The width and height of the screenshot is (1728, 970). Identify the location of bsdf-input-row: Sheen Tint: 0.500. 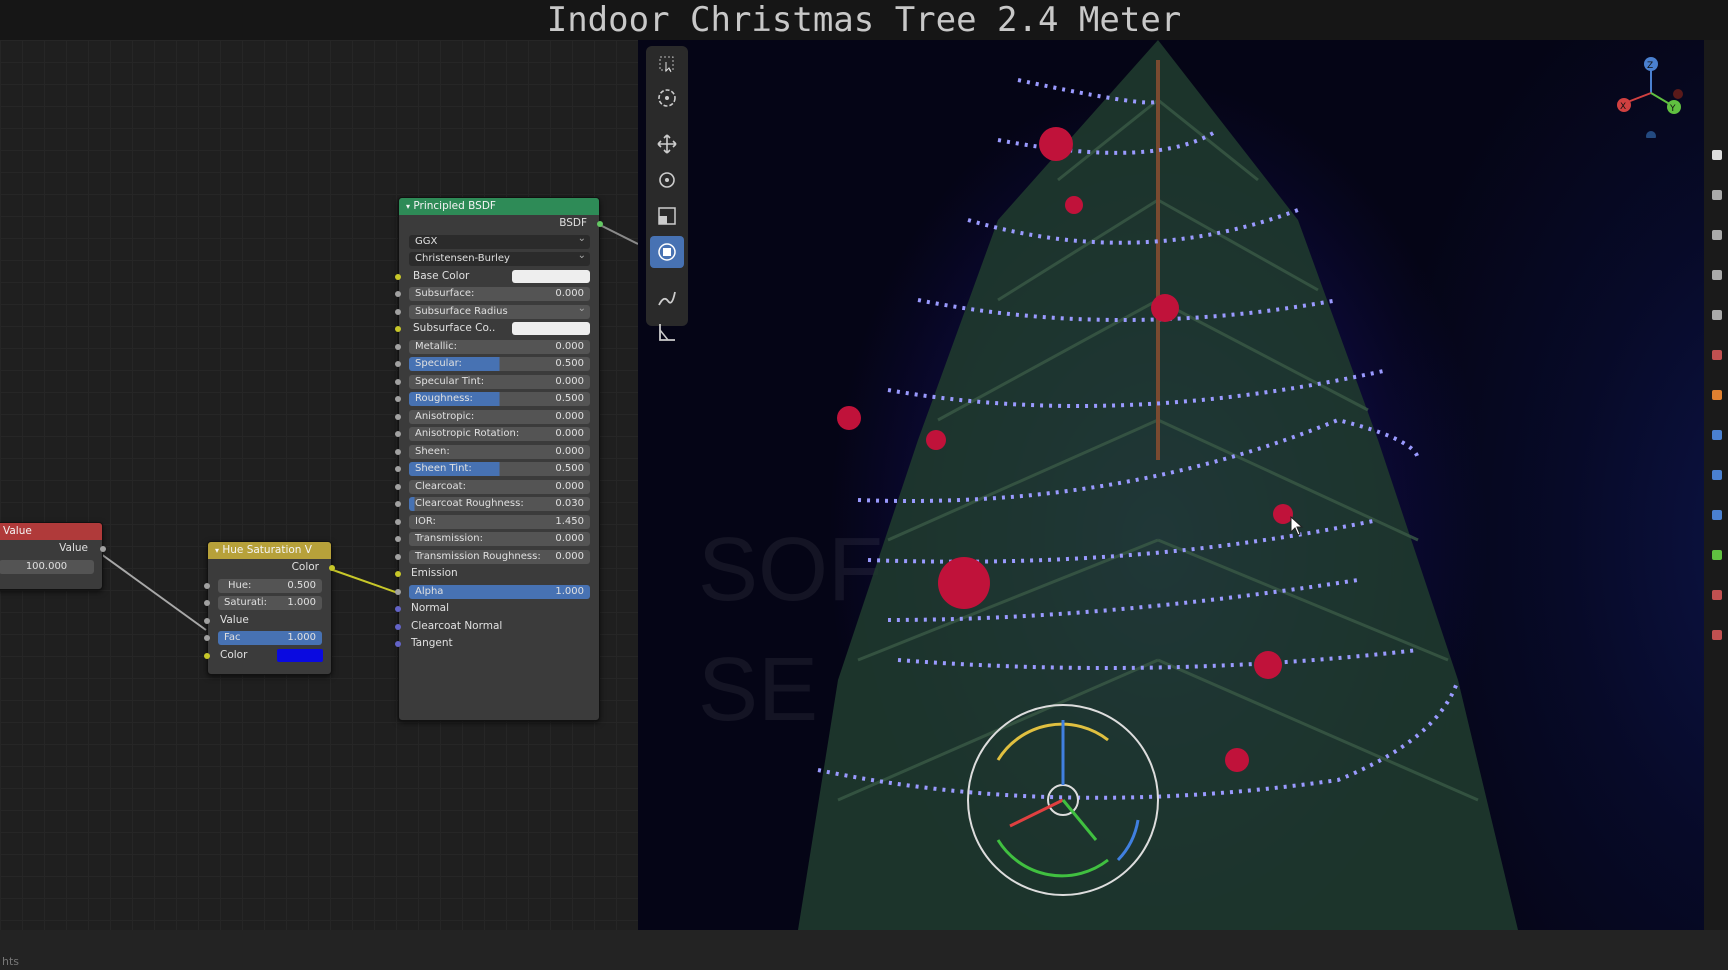
(497, 469).